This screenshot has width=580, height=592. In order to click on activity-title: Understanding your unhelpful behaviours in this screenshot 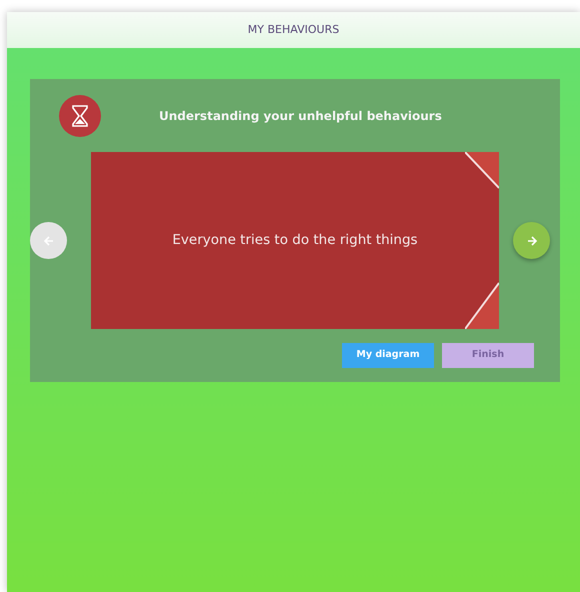, I will do `click(300, 116)`.